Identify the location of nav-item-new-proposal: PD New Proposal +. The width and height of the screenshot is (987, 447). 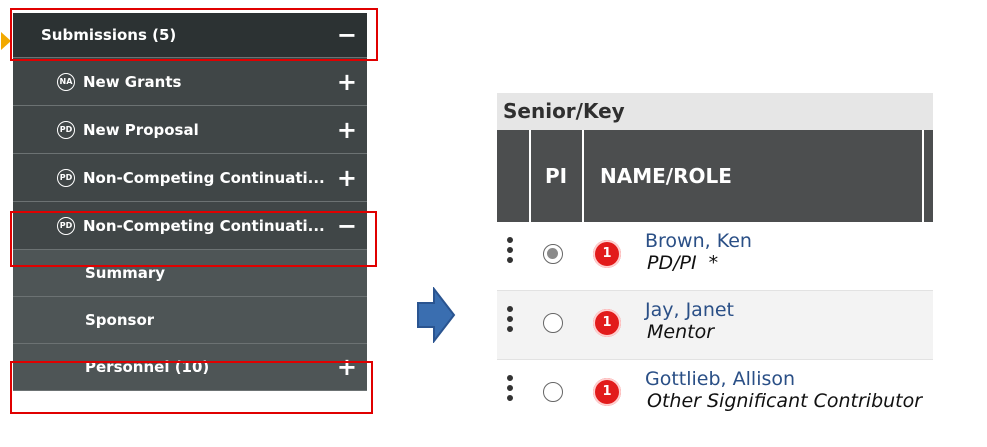
(190, 130).